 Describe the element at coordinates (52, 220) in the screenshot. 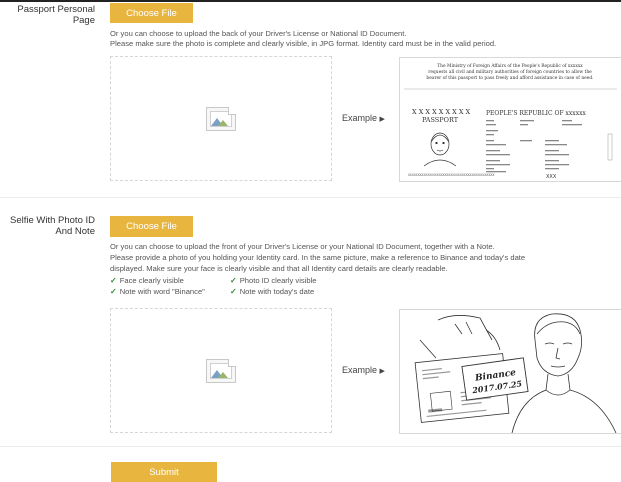

I see `selfie-label-line1: Selfie With Photo ID` at that location.